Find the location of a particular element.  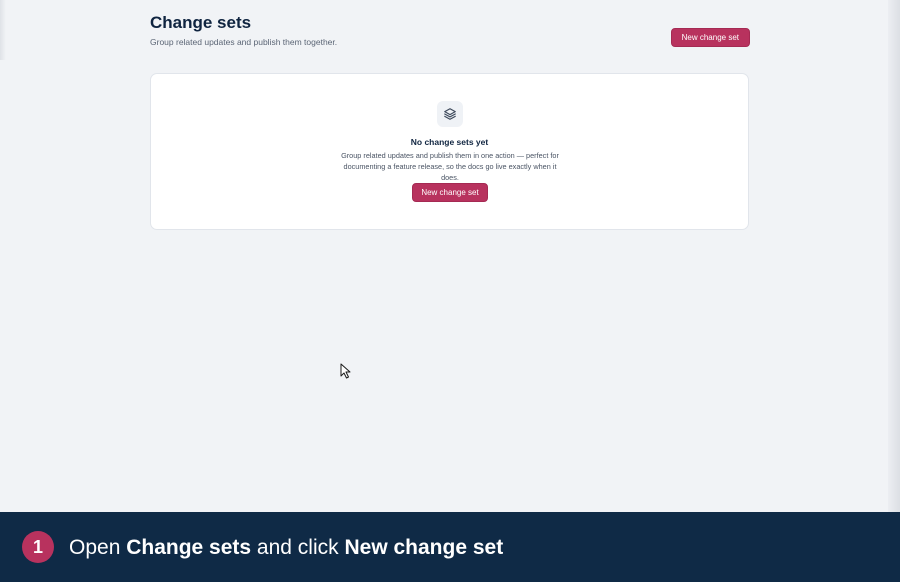

empty-state-title: No change sets yet is located at coordinates (449, 142).